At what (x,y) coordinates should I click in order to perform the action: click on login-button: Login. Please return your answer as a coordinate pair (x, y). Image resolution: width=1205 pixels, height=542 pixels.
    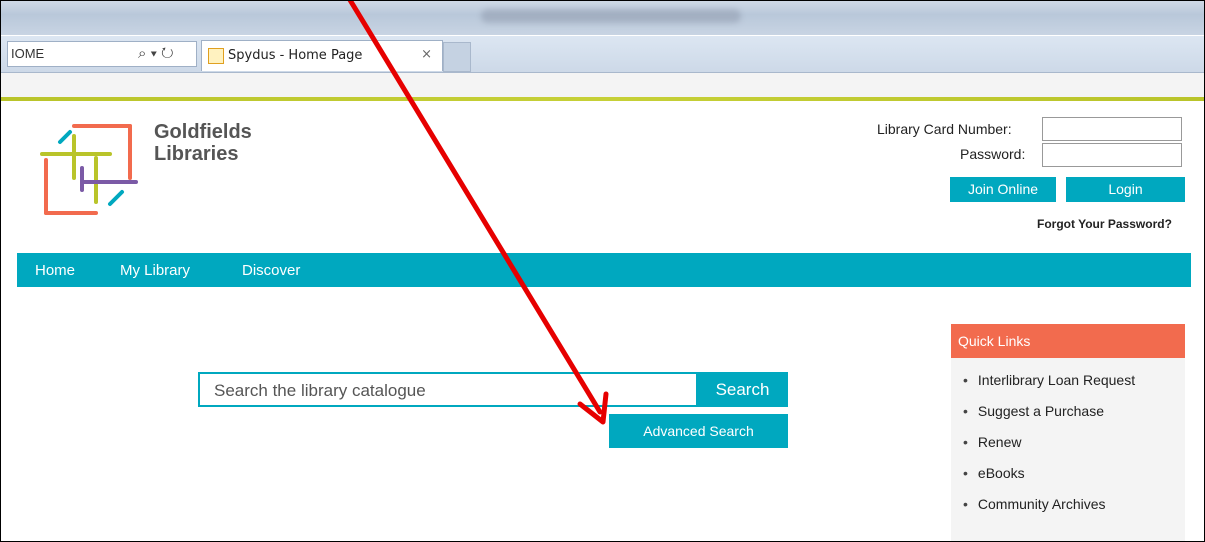
    Looking at the image, I should click on (1125, 189).